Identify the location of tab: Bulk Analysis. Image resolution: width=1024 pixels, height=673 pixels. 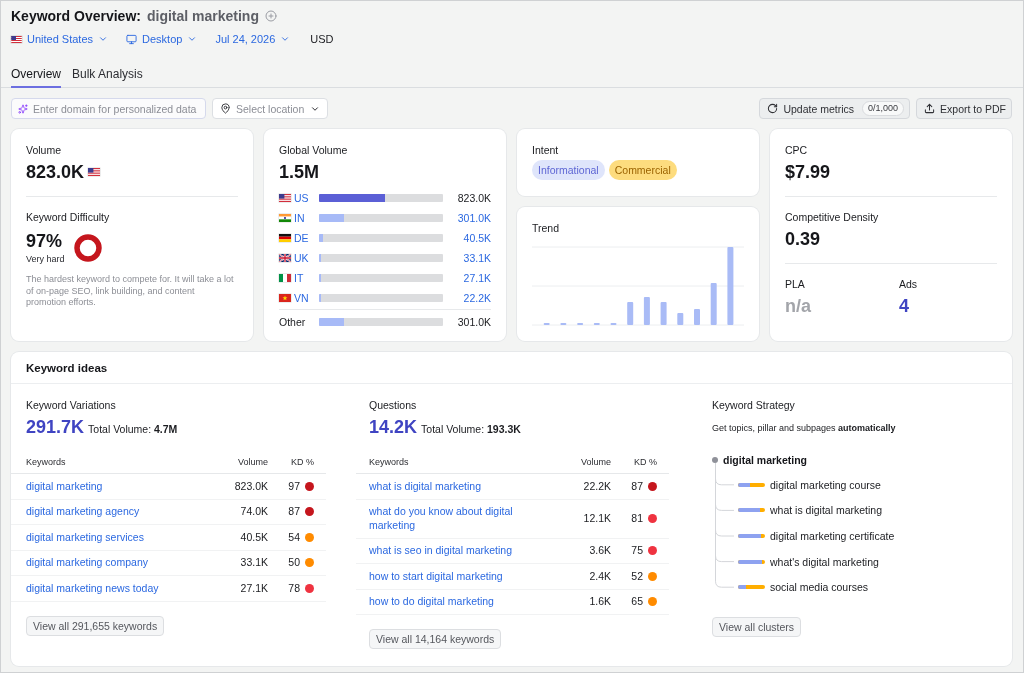
(107, 74).